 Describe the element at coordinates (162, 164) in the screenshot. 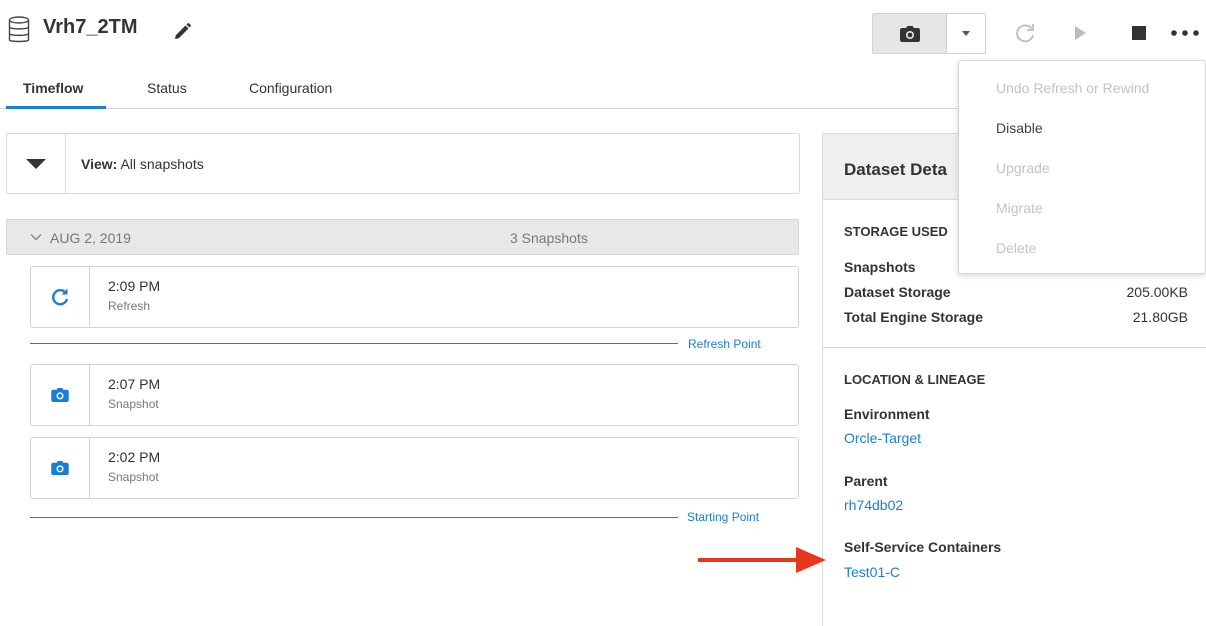

I see `view-value: All snapshots` at that location.